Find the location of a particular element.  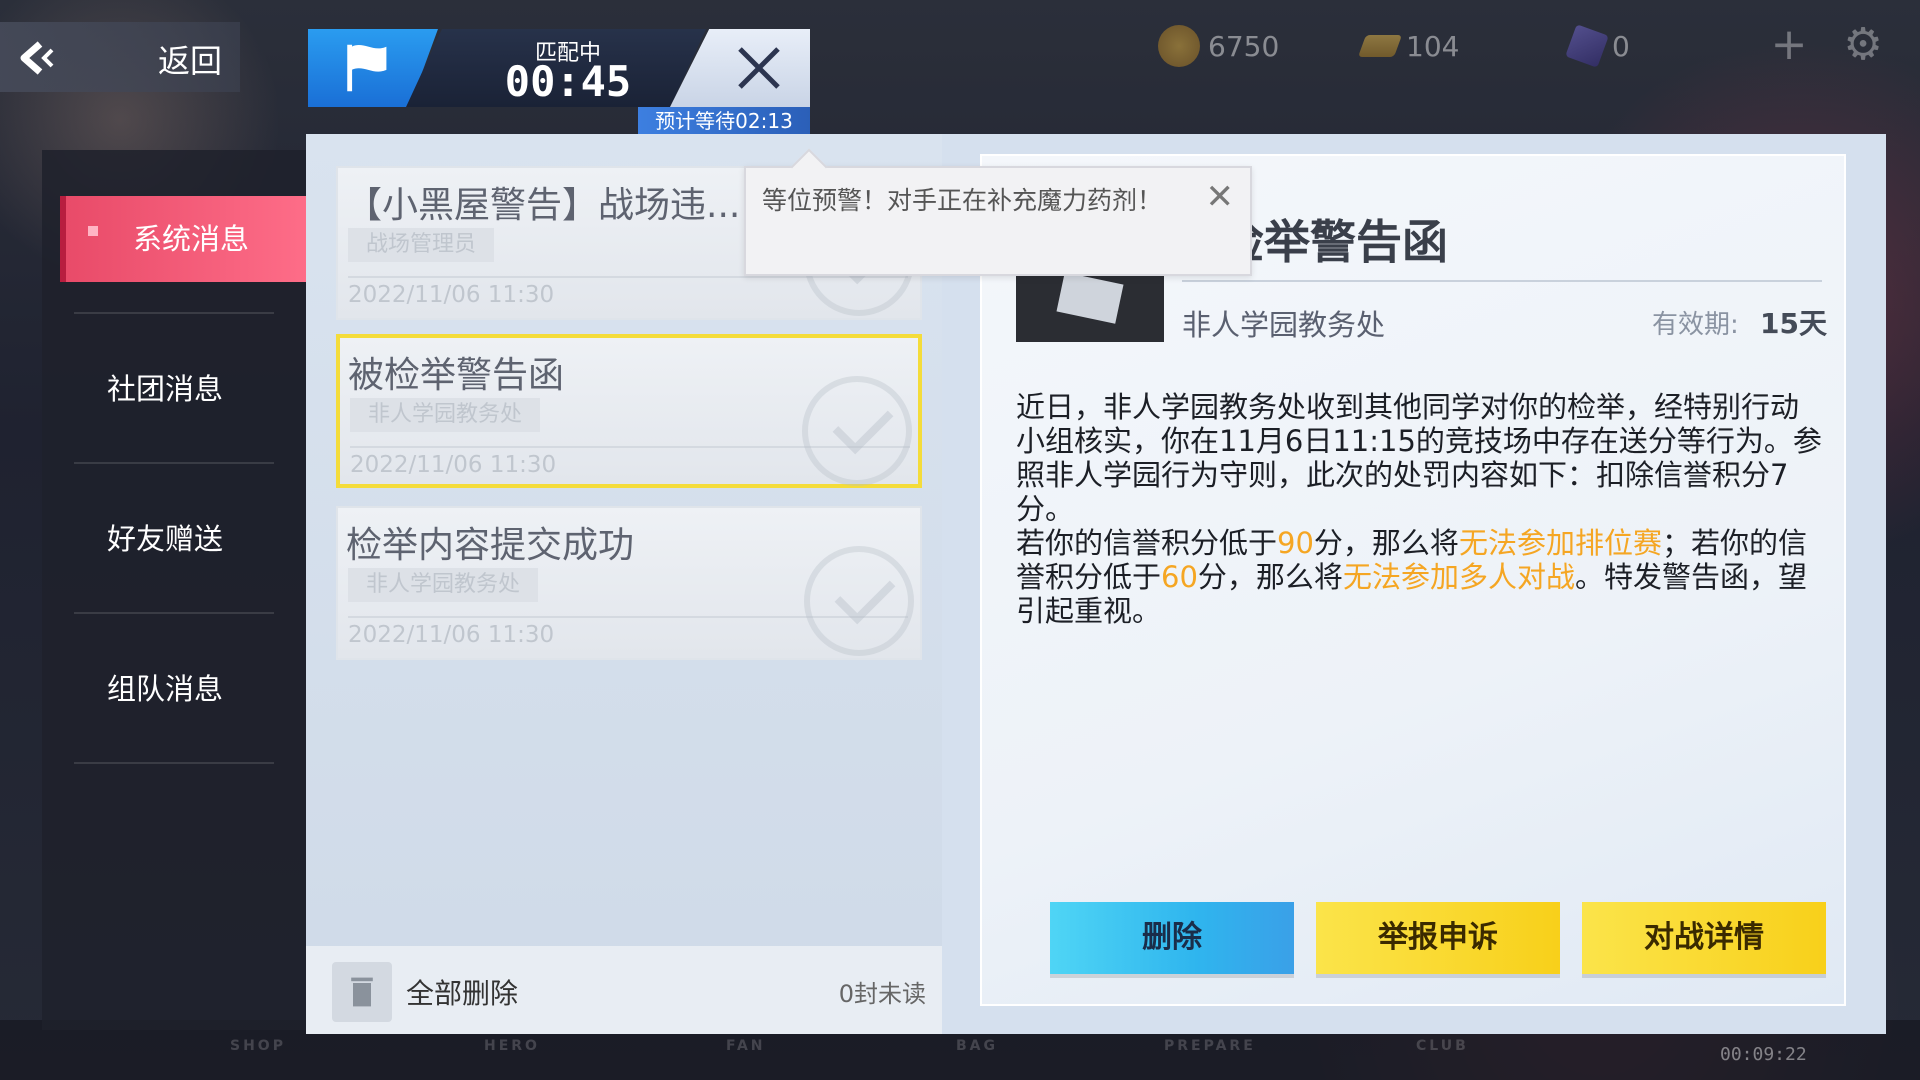

close-icon is located at coordinates (759, 68).